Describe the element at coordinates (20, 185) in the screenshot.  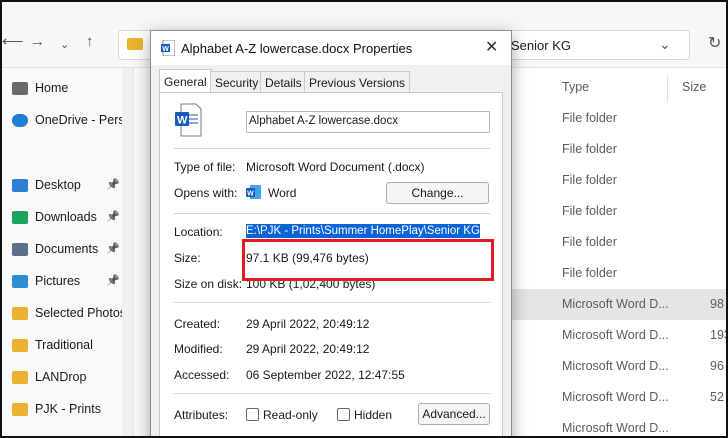
I see `desktop-icon` at that location.